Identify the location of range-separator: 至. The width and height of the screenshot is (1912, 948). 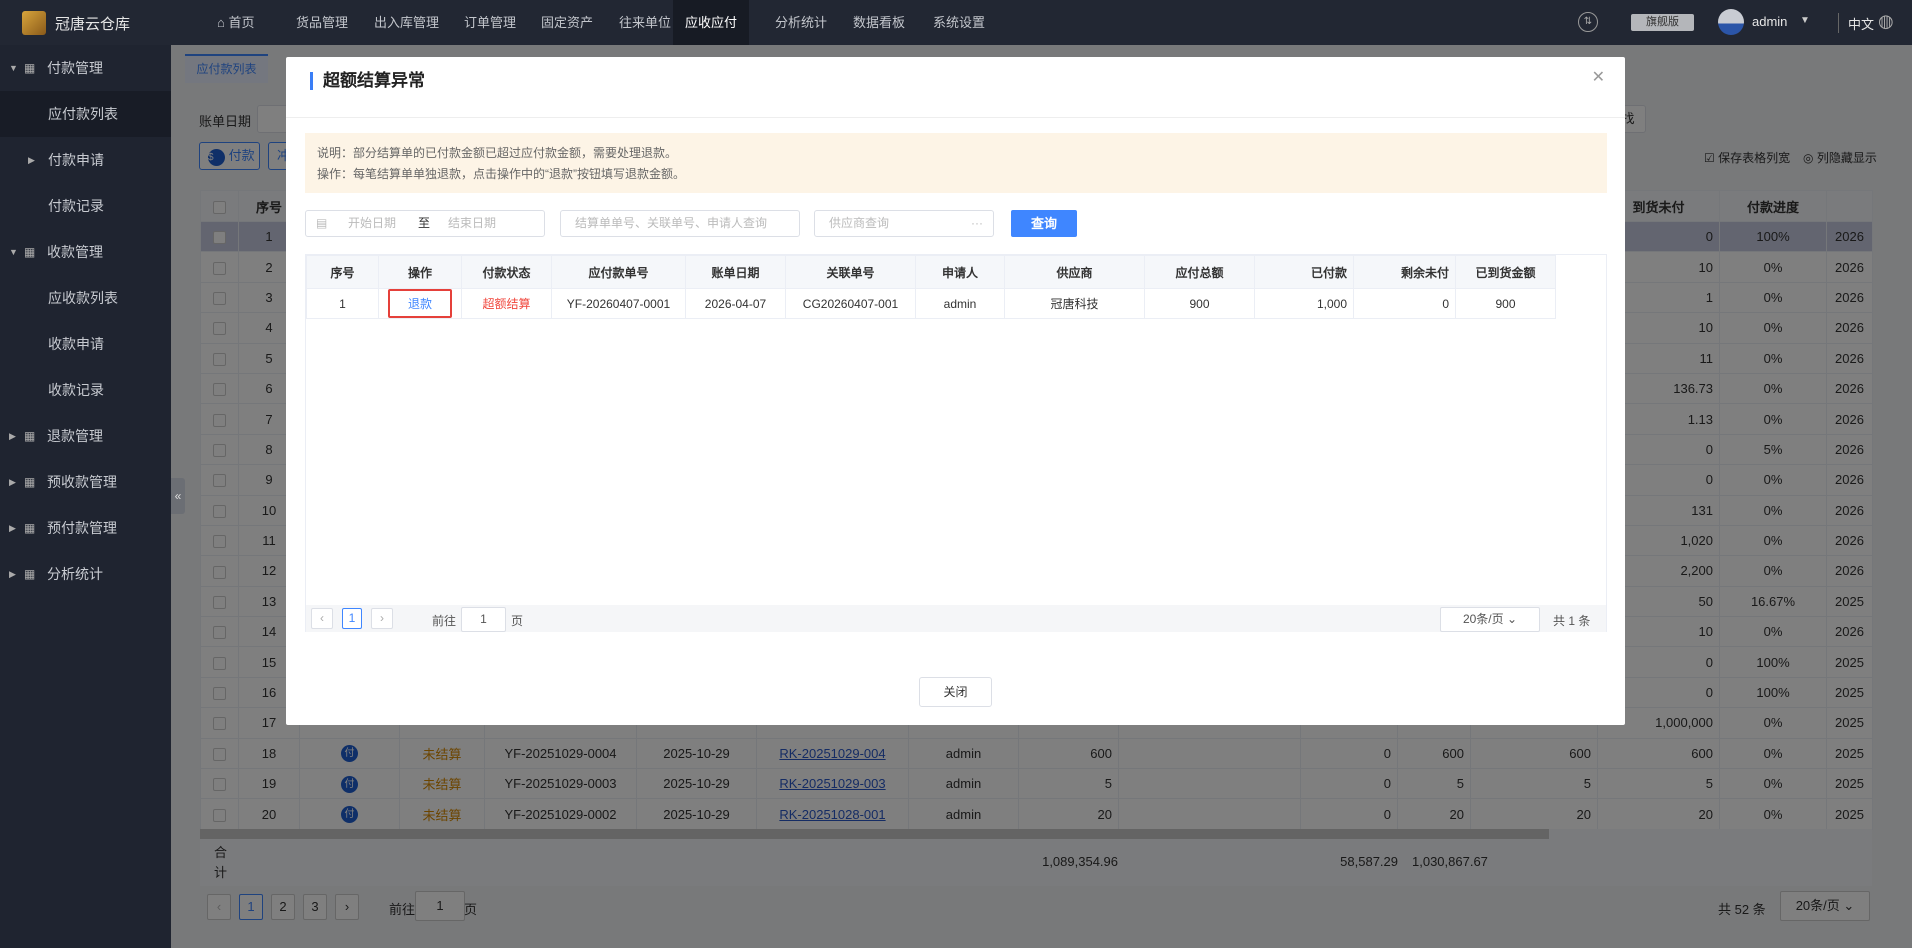
(424, 223).